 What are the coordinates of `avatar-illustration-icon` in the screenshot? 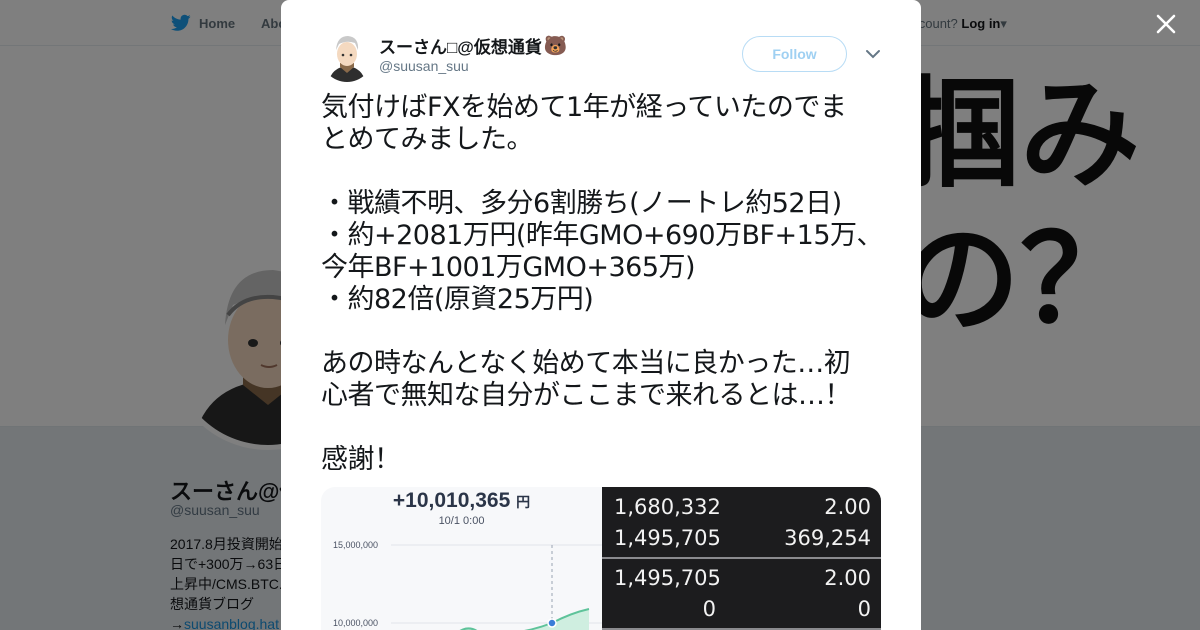 It's located at (347, 56).